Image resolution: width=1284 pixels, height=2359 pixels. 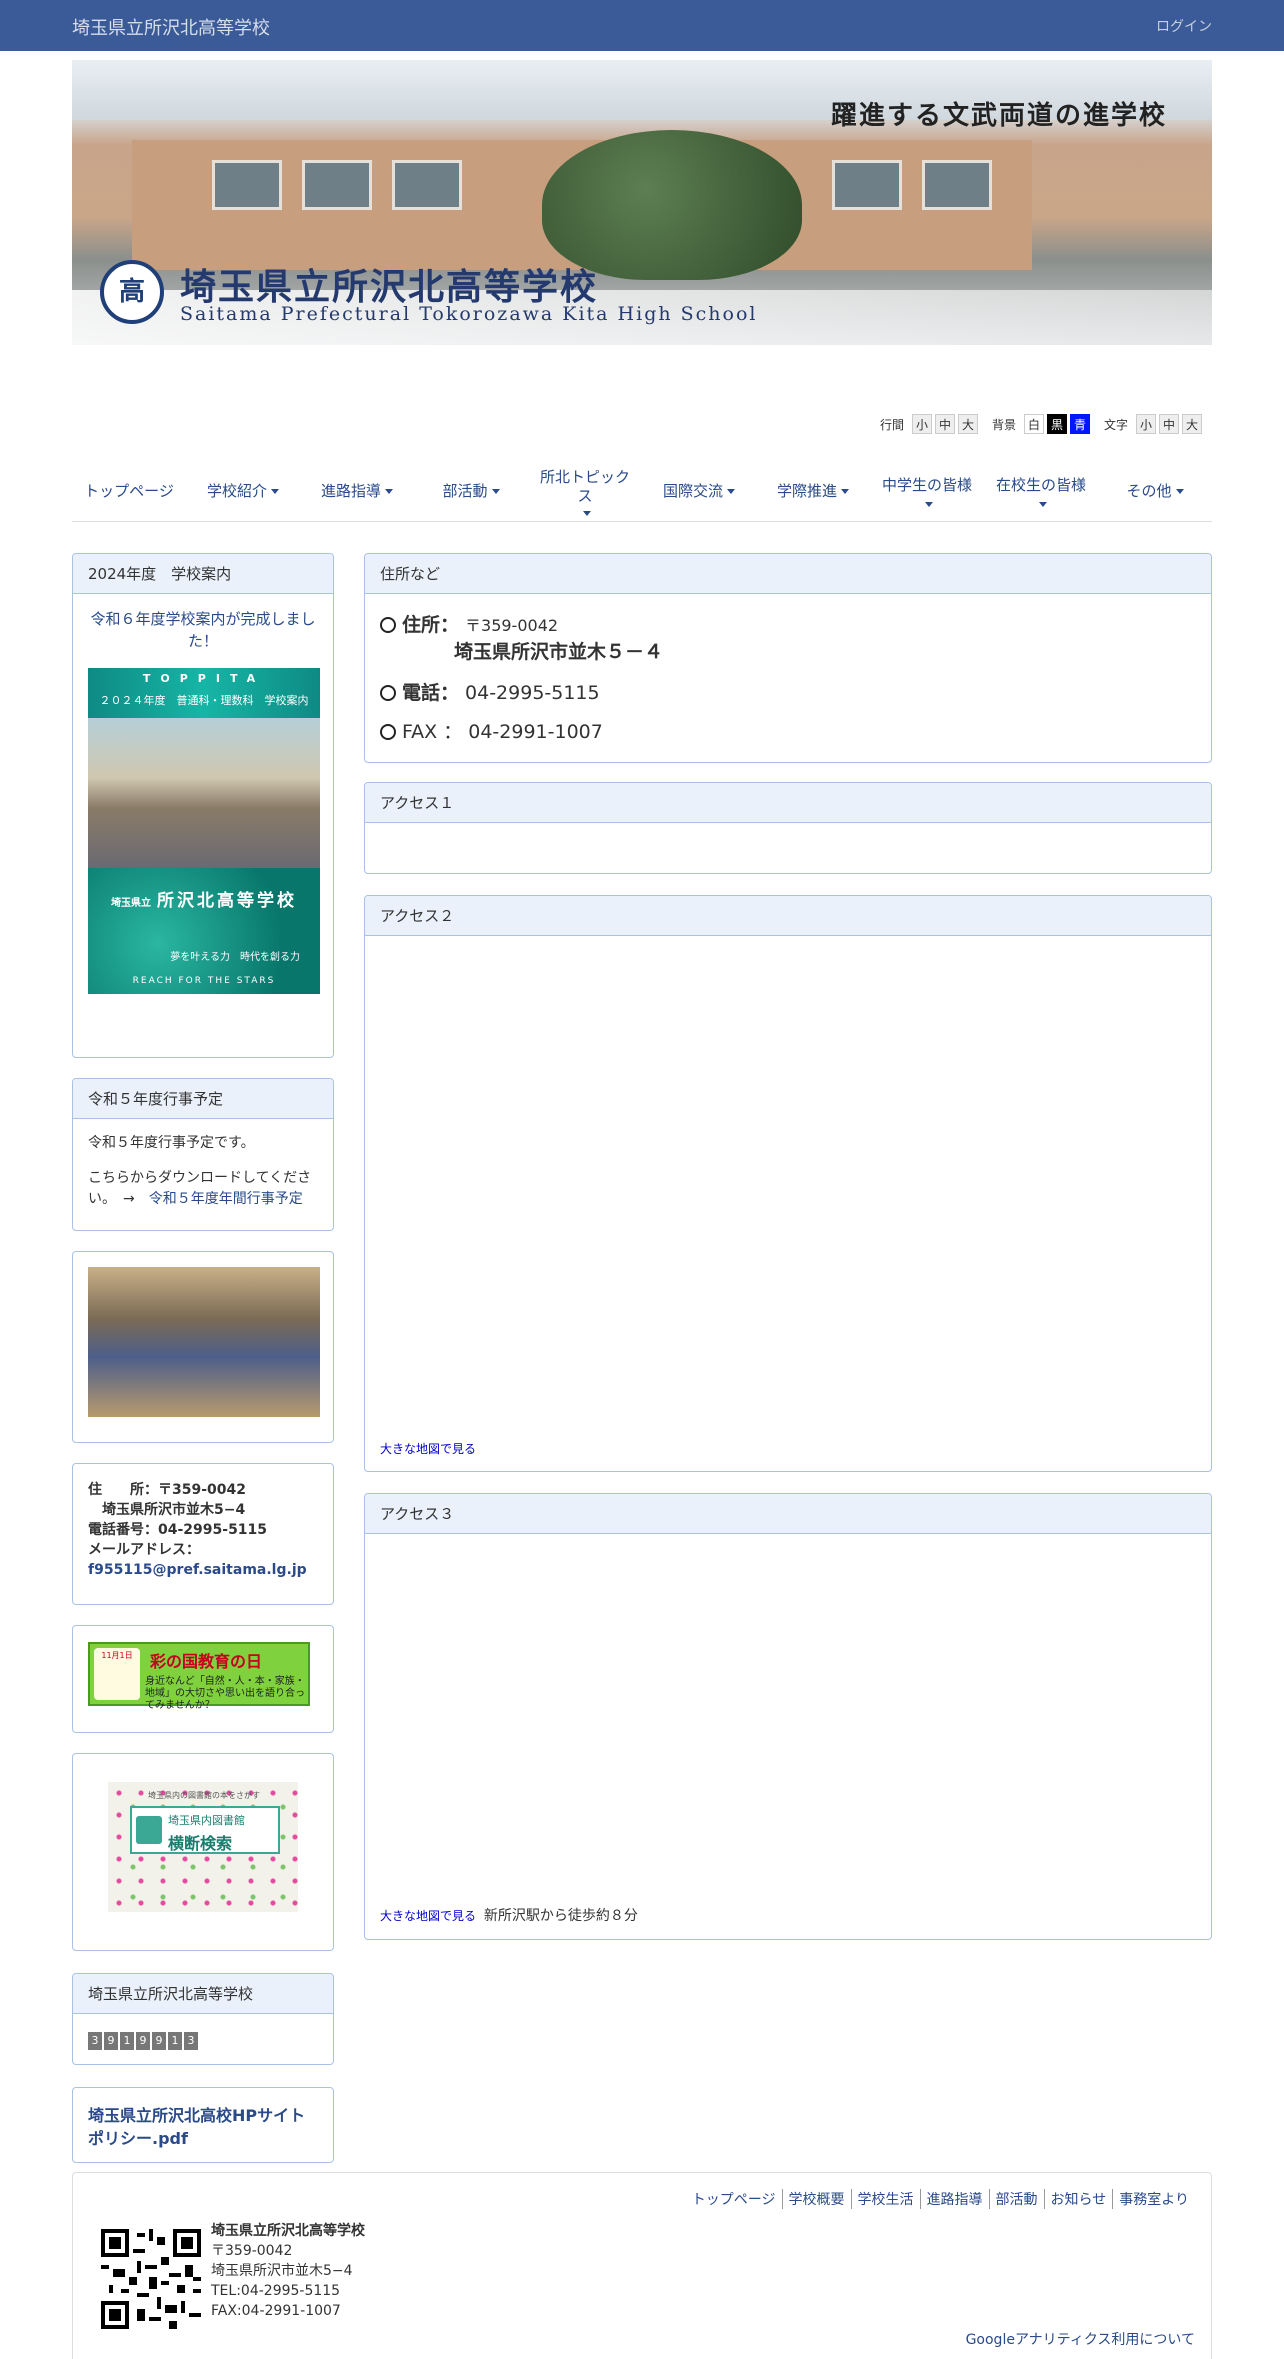 What do you see at coordinates (203, 574) in the screenshot?
I see `panel-heading: 2024年度 学校案内` at bounding box center [203, 574].